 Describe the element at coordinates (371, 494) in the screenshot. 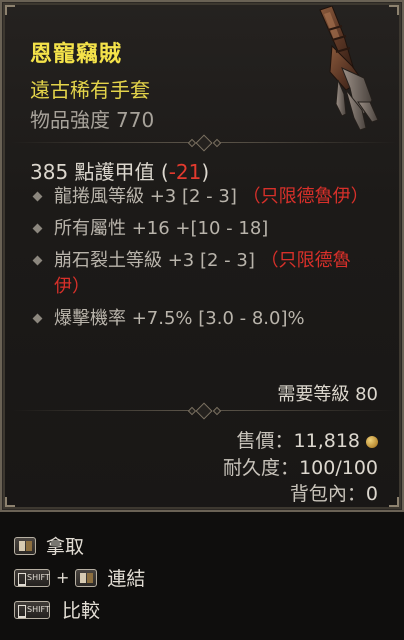

I see `inventory-value: 0` at that location.